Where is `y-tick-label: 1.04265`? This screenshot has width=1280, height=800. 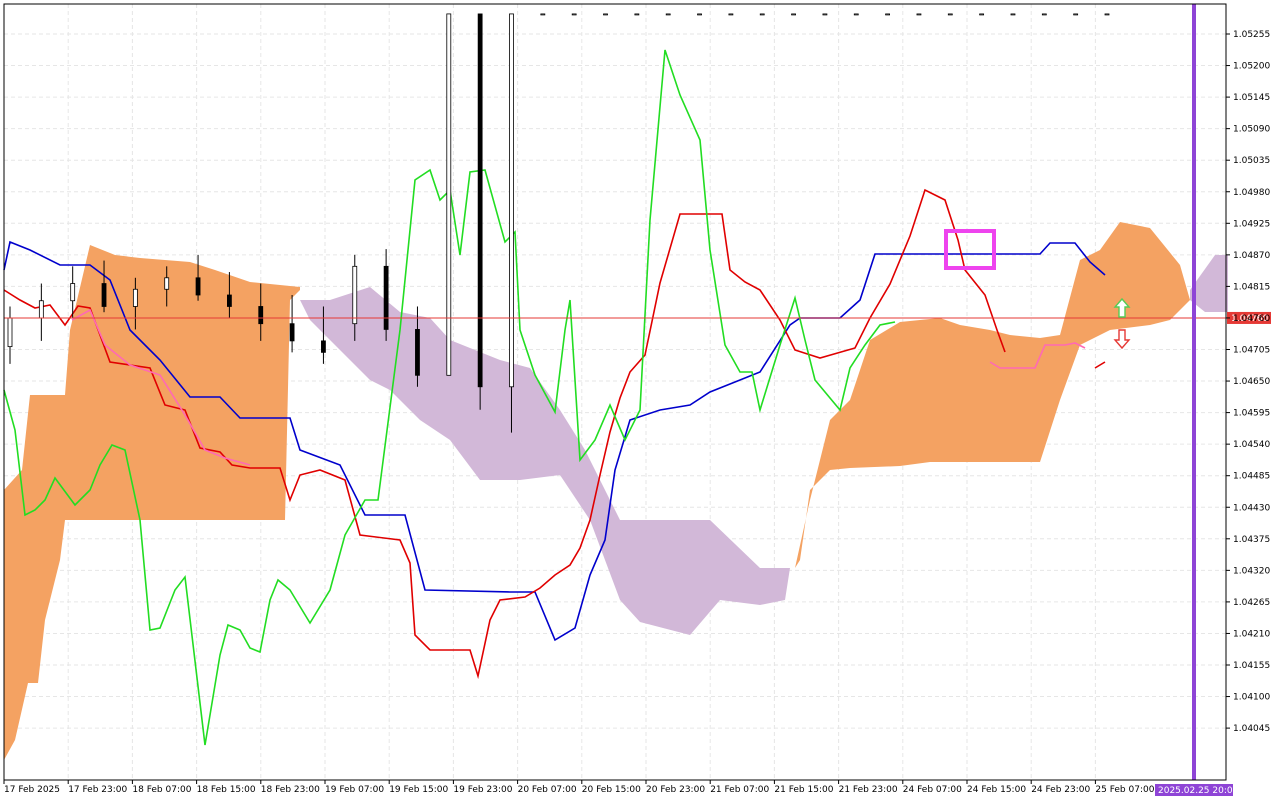
y-tick-label: 1.04265 is located at coordinates (1251, 603).